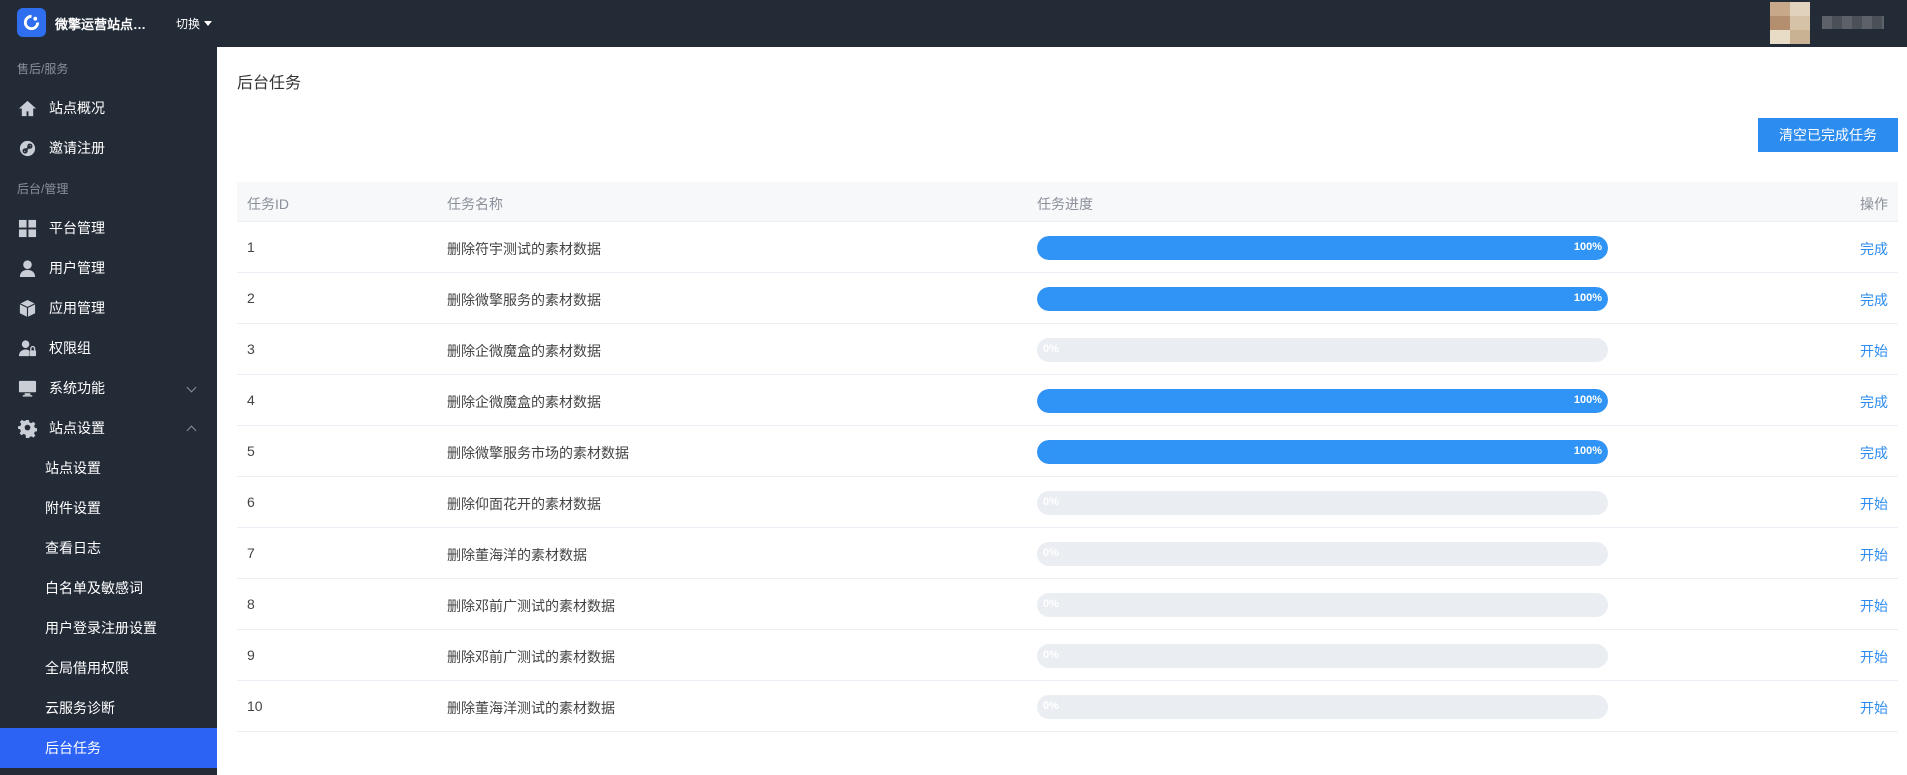 The width and height of the screenshot is (1907, 775). I want to click on sidebar-subitem-whitelist: 白名单及敏感词, so click(108, 588).